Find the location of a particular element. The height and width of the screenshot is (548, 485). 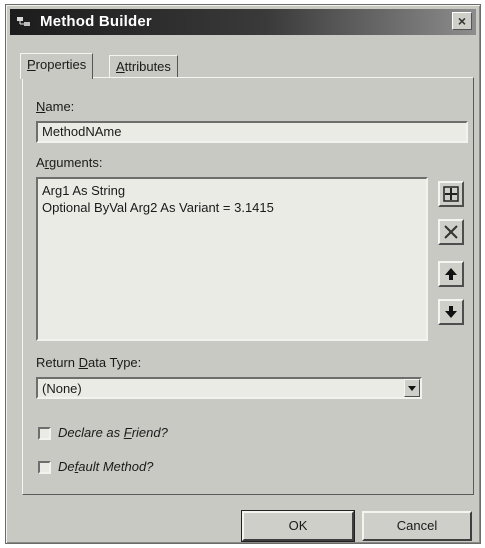

return-type-label: Return Data Type: is located at coordinates (88, 362).